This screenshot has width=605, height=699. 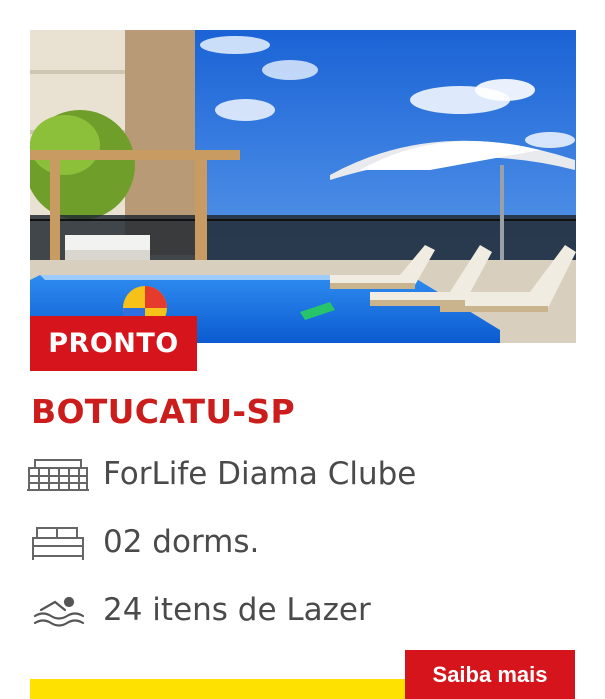 I want to click on feature-label: 24 itens de Lazer, so click(x=237, y=610).